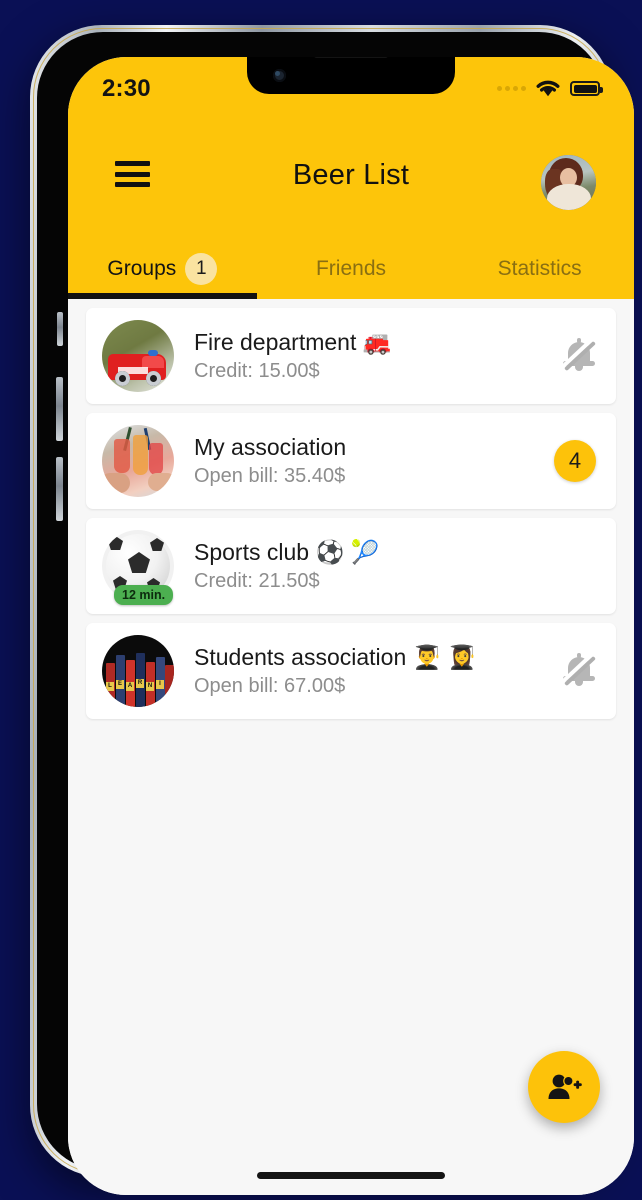  I want to click on add-group-button, so click(564, 1087).